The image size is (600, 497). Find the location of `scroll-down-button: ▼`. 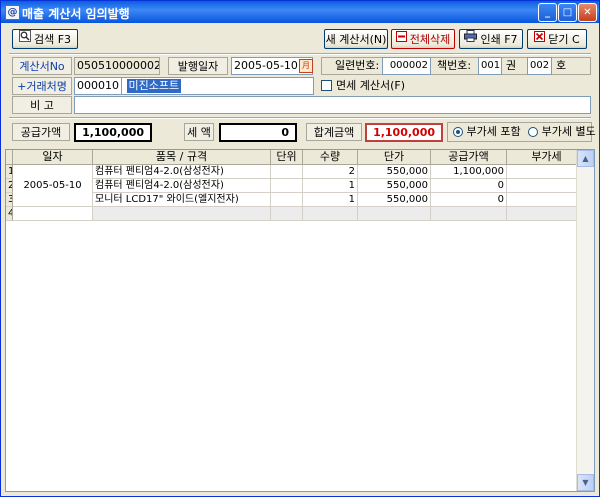

scroll-down-button: ▼ is located at coordinates (585, 482).